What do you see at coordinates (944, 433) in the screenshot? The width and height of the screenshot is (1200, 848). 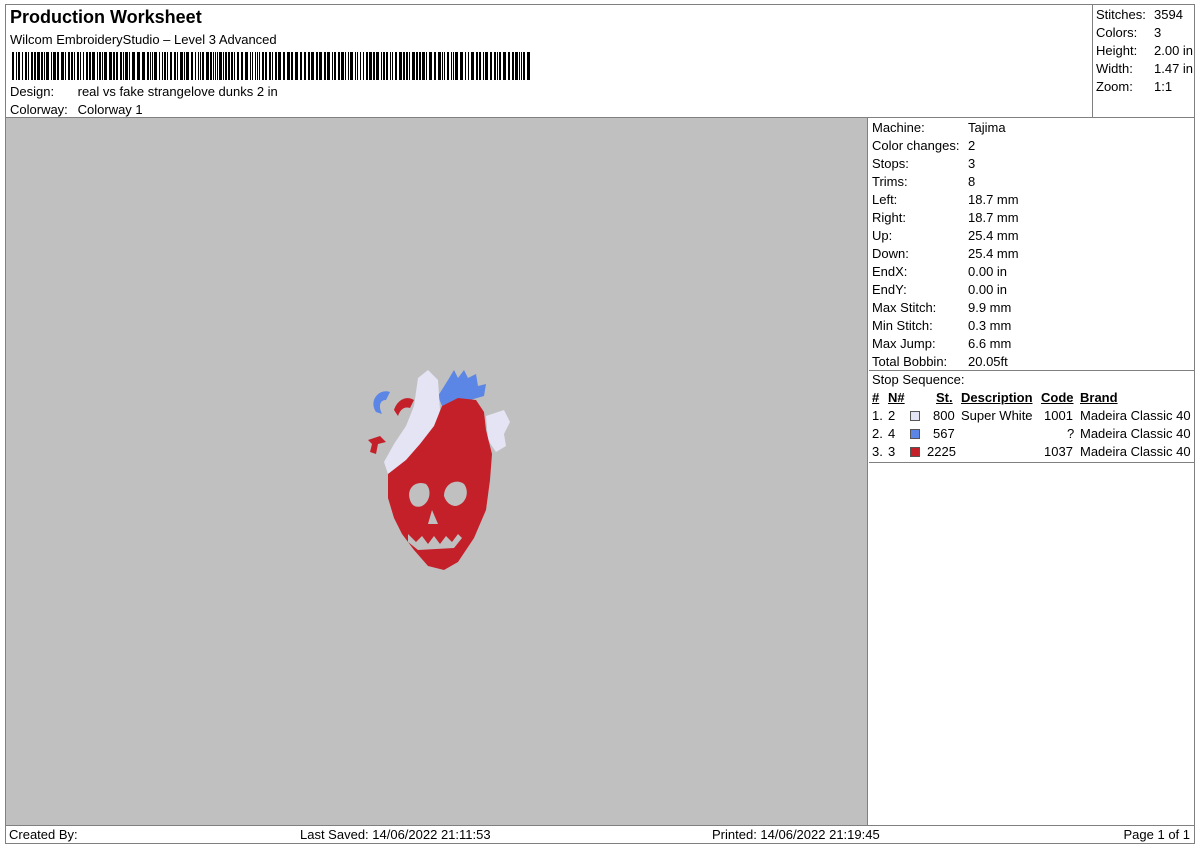 I see `row-stitches: 567` at bounding box center [944, 433].